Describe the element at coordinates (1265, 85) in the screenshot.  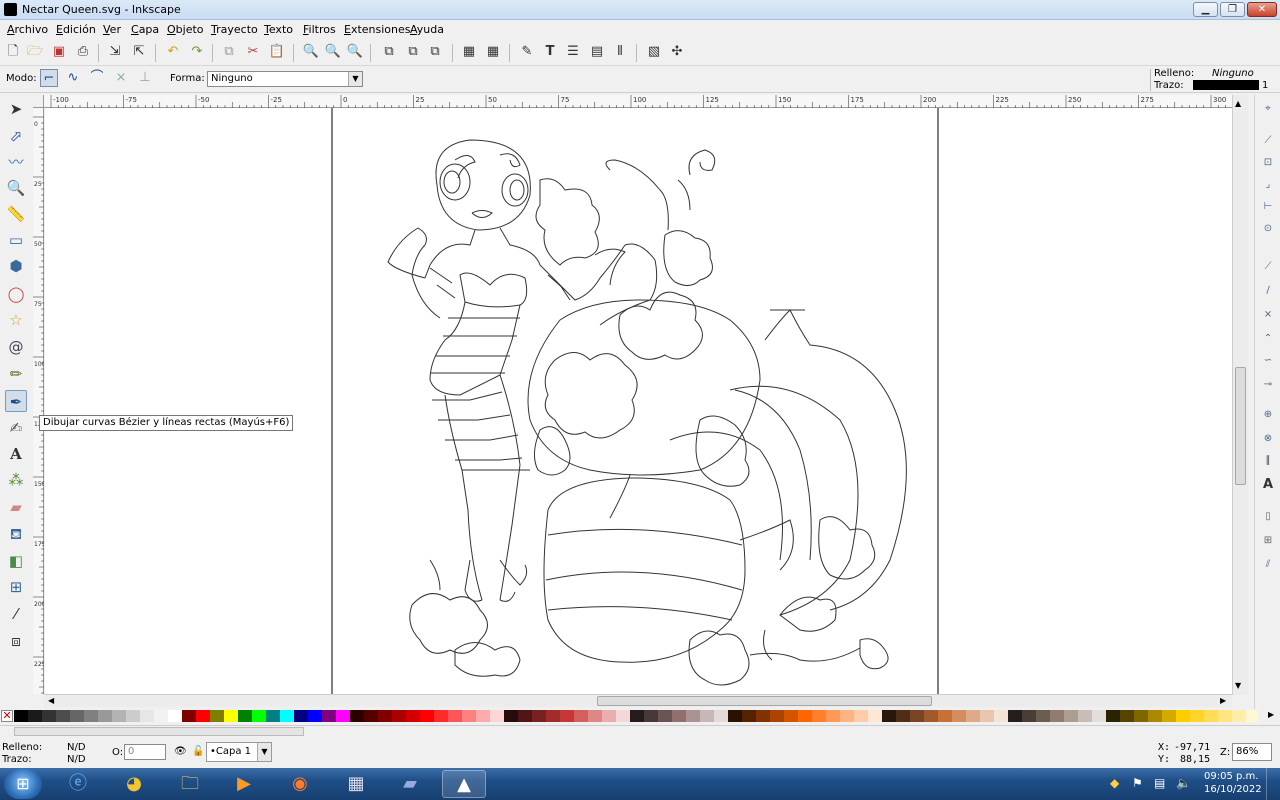
I see `stroke-width-value: 1` at that location.